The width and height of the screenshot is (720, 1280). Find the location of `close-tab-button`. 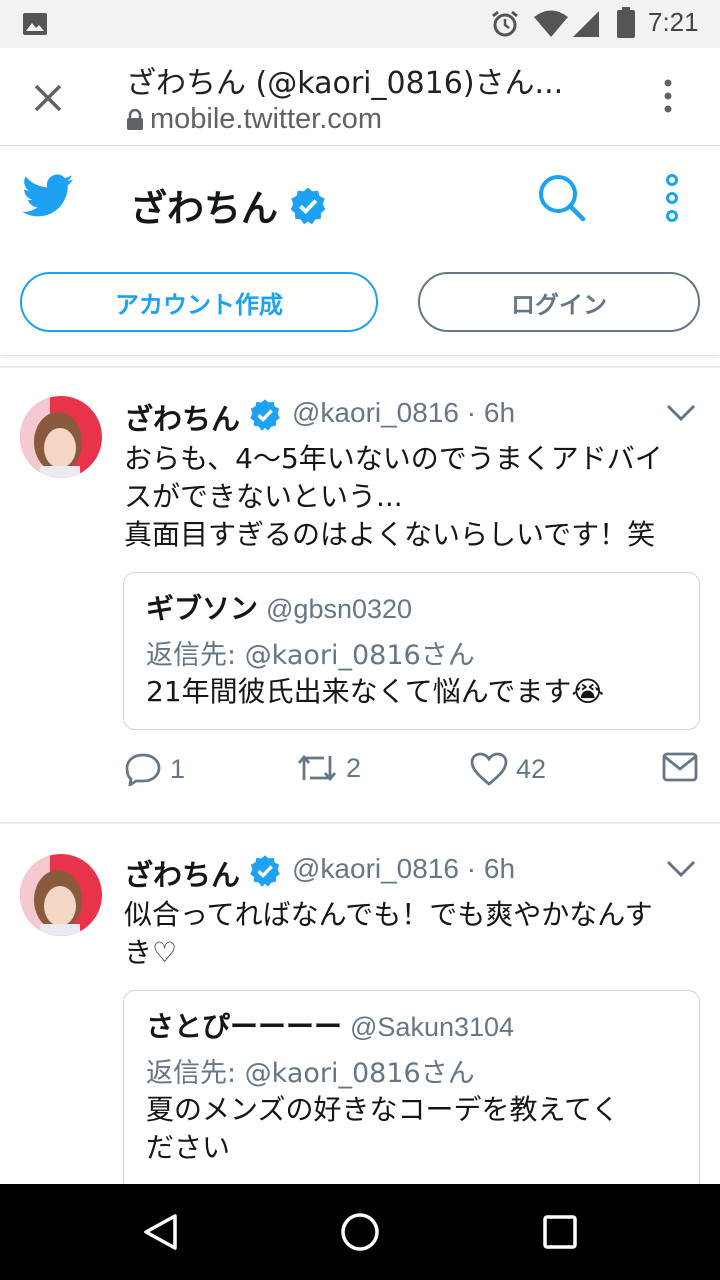

close-tab-button is located at coordinates (48, 98).